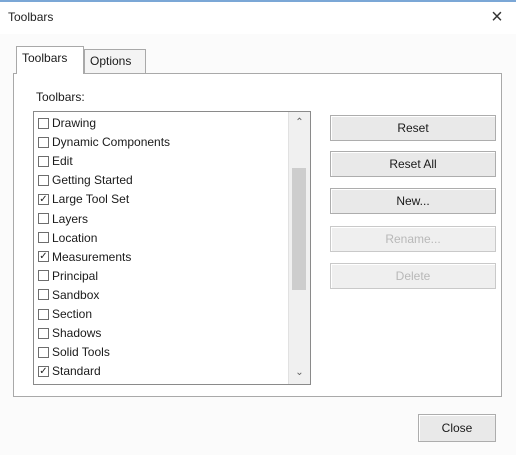  Describe the element at coordinates (70, 218) in the screenshot. I see `toolbar-list-item-label: Layers` at that location.